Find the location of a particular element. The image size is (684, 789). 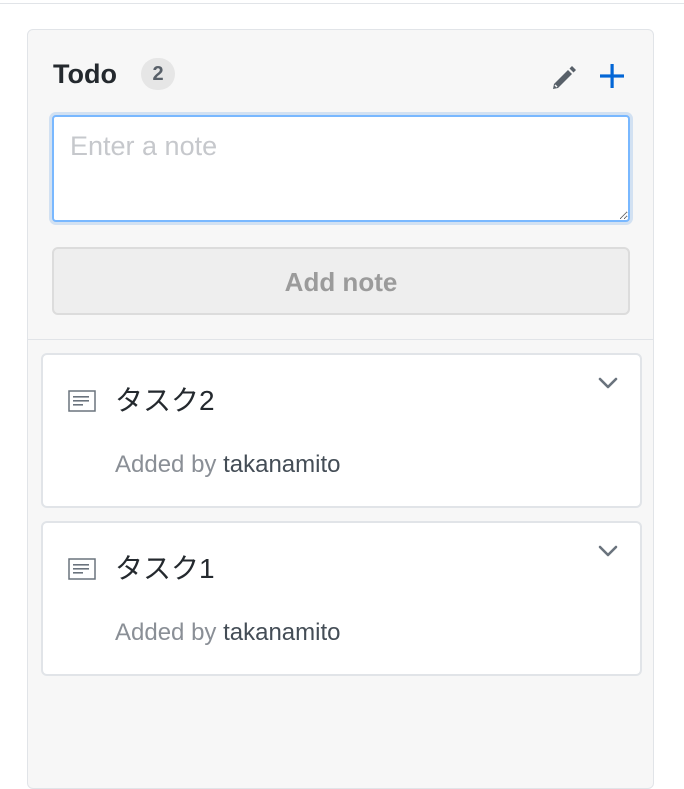

add-note-button: Add note is located at coordinates (341, 281).